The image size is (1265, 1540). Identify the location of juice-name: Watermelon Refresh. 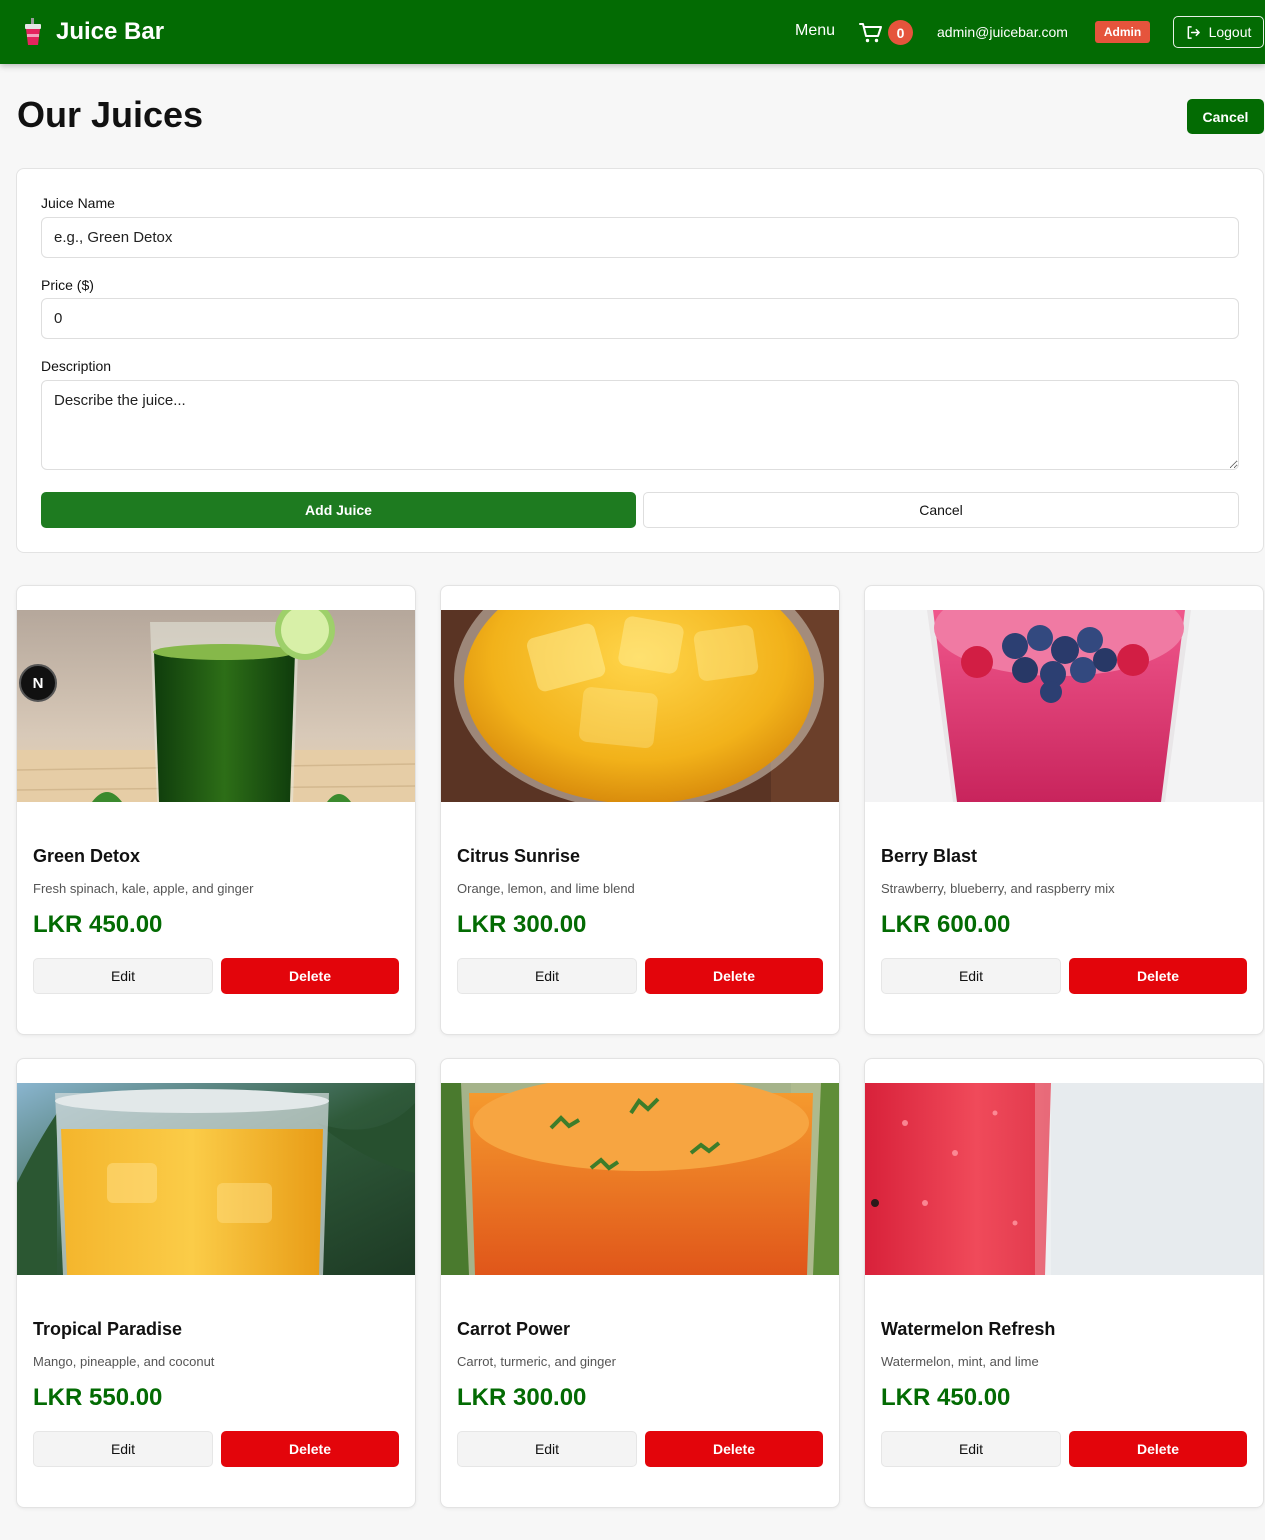
(968, 1329).